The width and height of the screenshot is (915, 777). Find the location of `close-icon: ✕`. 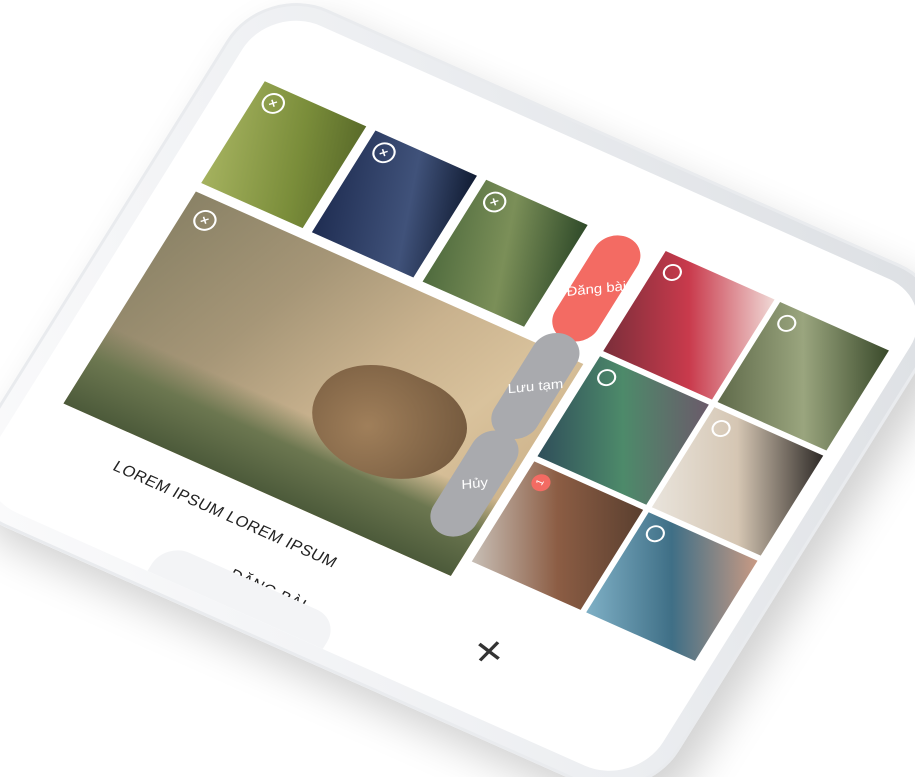

close-icon: ✕ is located at coordinates (488, 652).